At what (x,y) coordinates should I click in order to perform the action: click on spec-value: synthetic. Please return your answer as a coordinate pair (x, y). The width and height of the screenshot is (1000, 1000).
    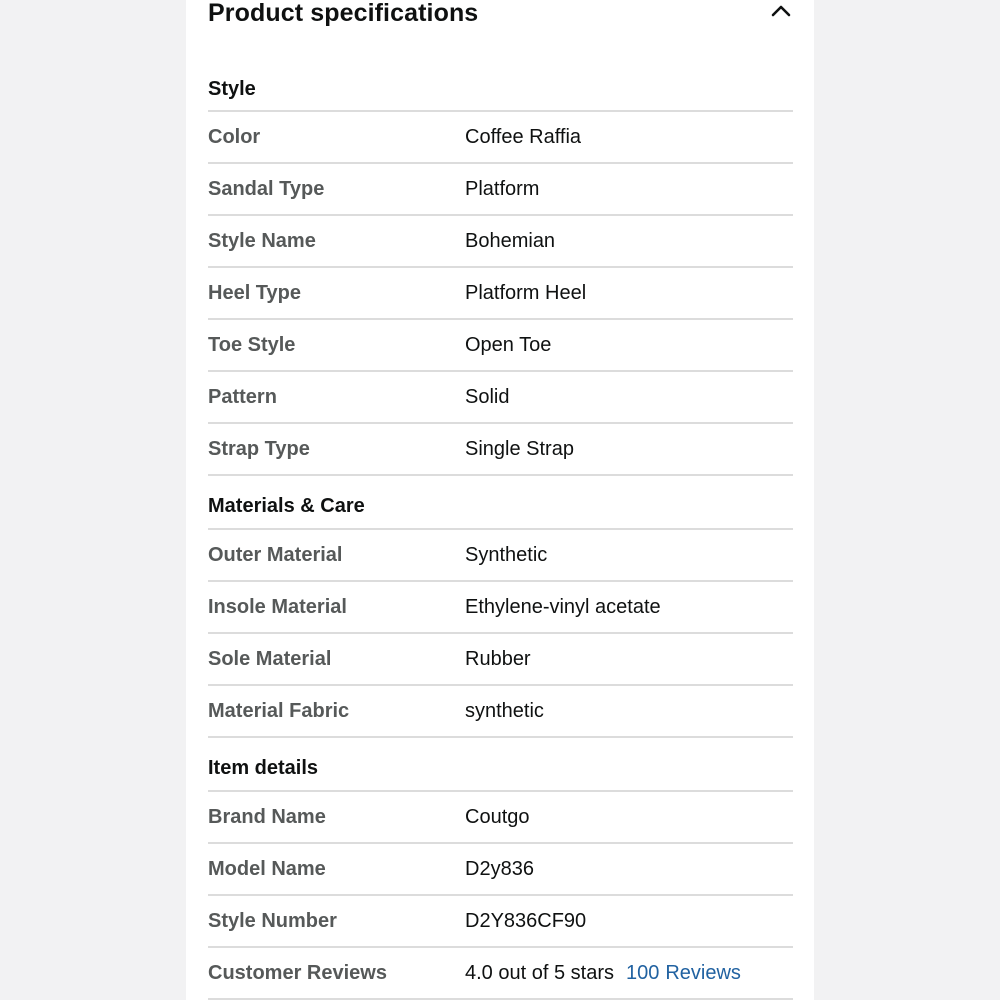
    Looking at the image, I should click on (504, 711).